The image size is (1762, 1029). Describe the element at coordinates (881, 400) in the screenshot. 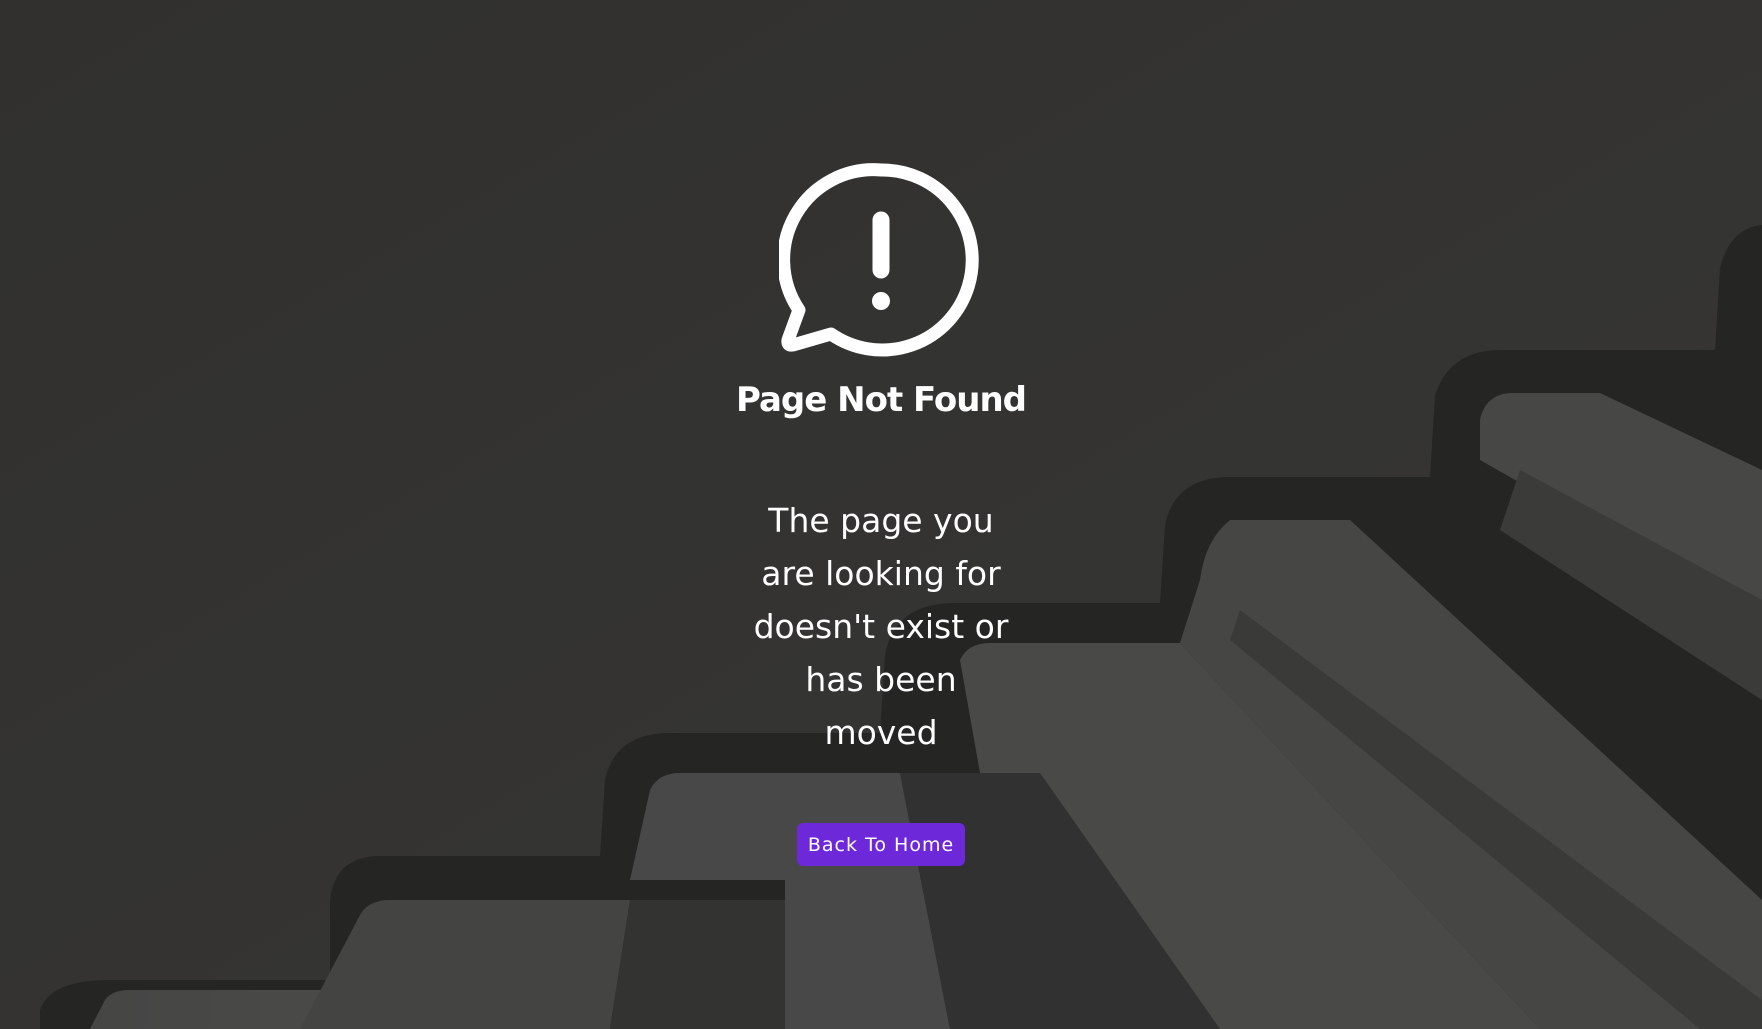

I see `page-title: Page Not Found` at that location.